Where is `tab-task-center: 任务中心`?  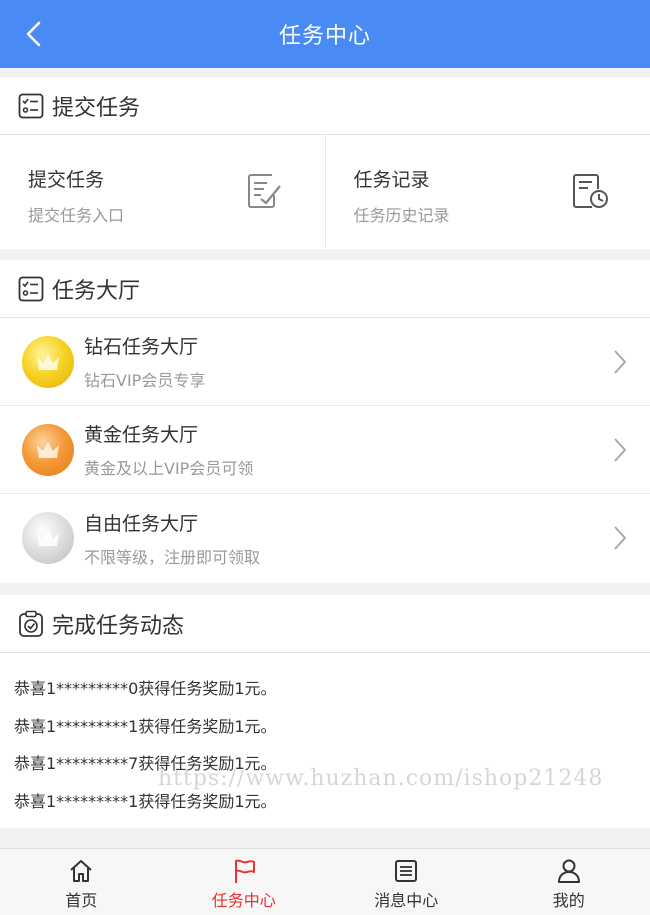
tab-task-center: 任务中心 is located at coordinates (244, 882).